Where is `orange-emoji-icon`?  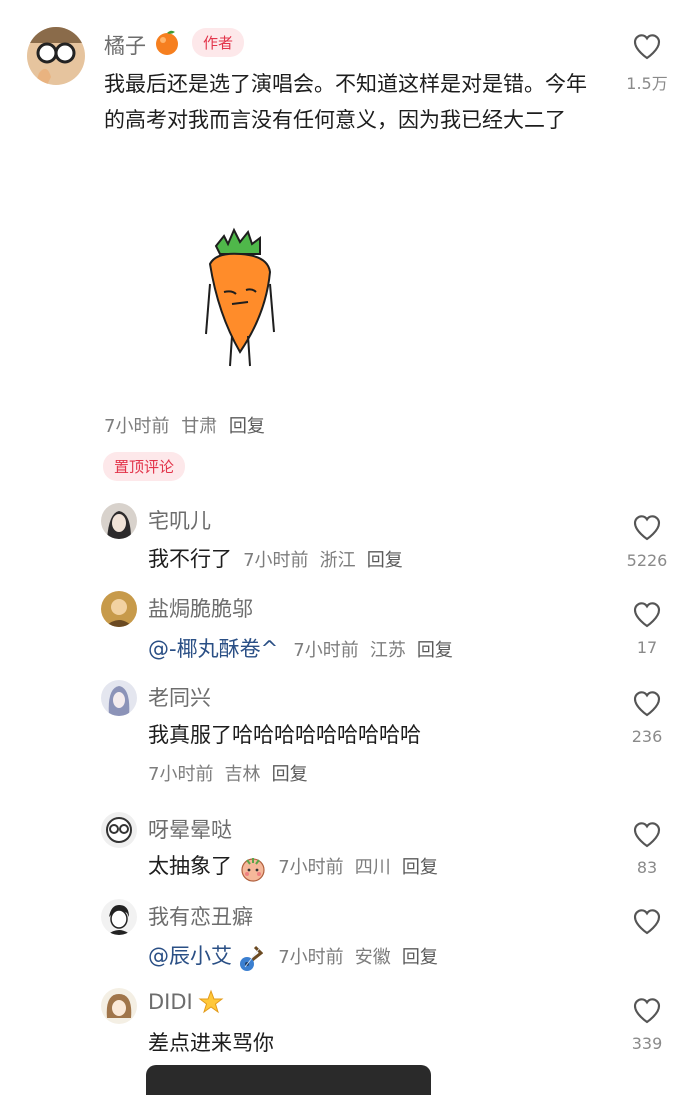
orange-emoji-icon is located at coordinates (167, 42).